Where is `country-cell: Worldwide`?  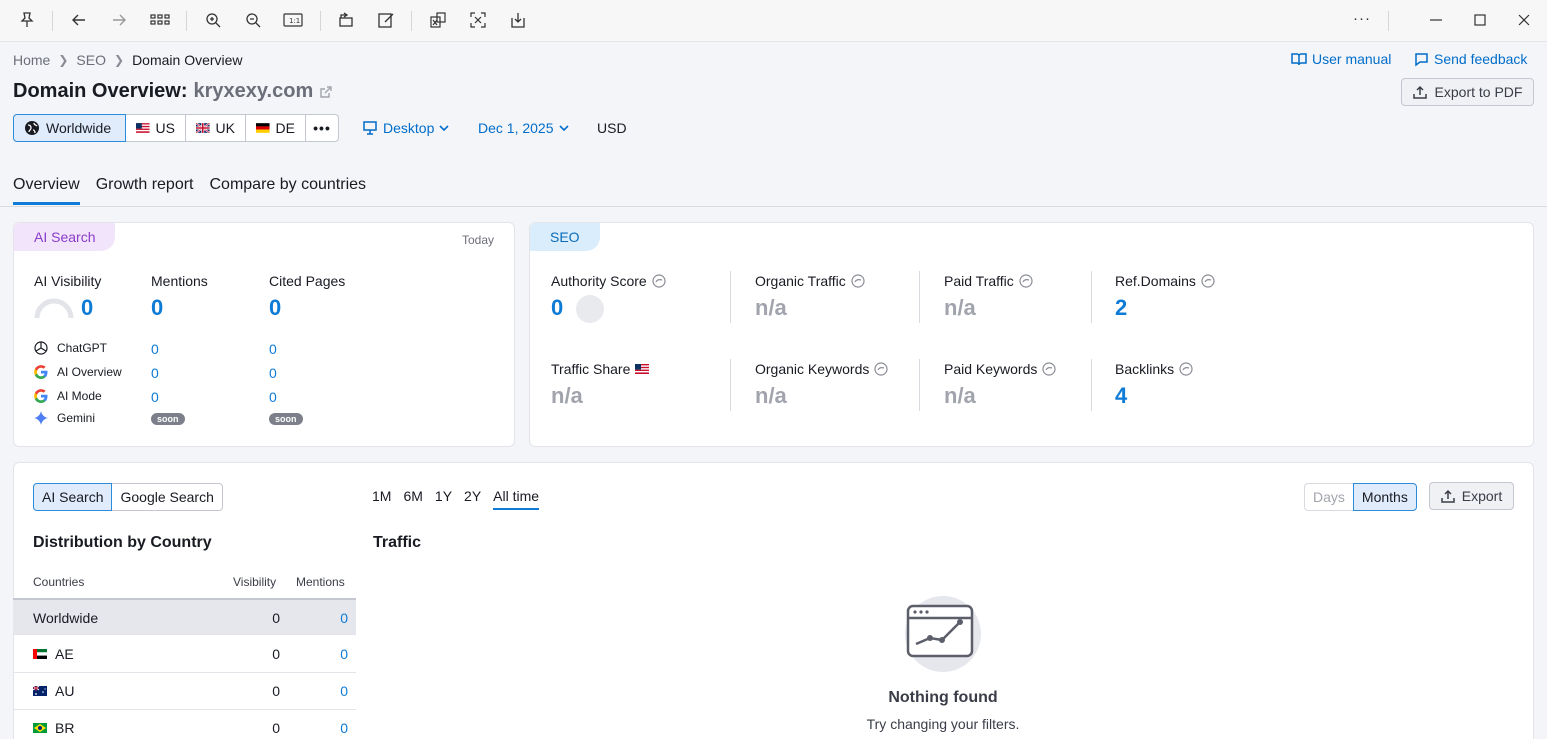 country-cell: Worldwide is located at coordinates (65, 618).